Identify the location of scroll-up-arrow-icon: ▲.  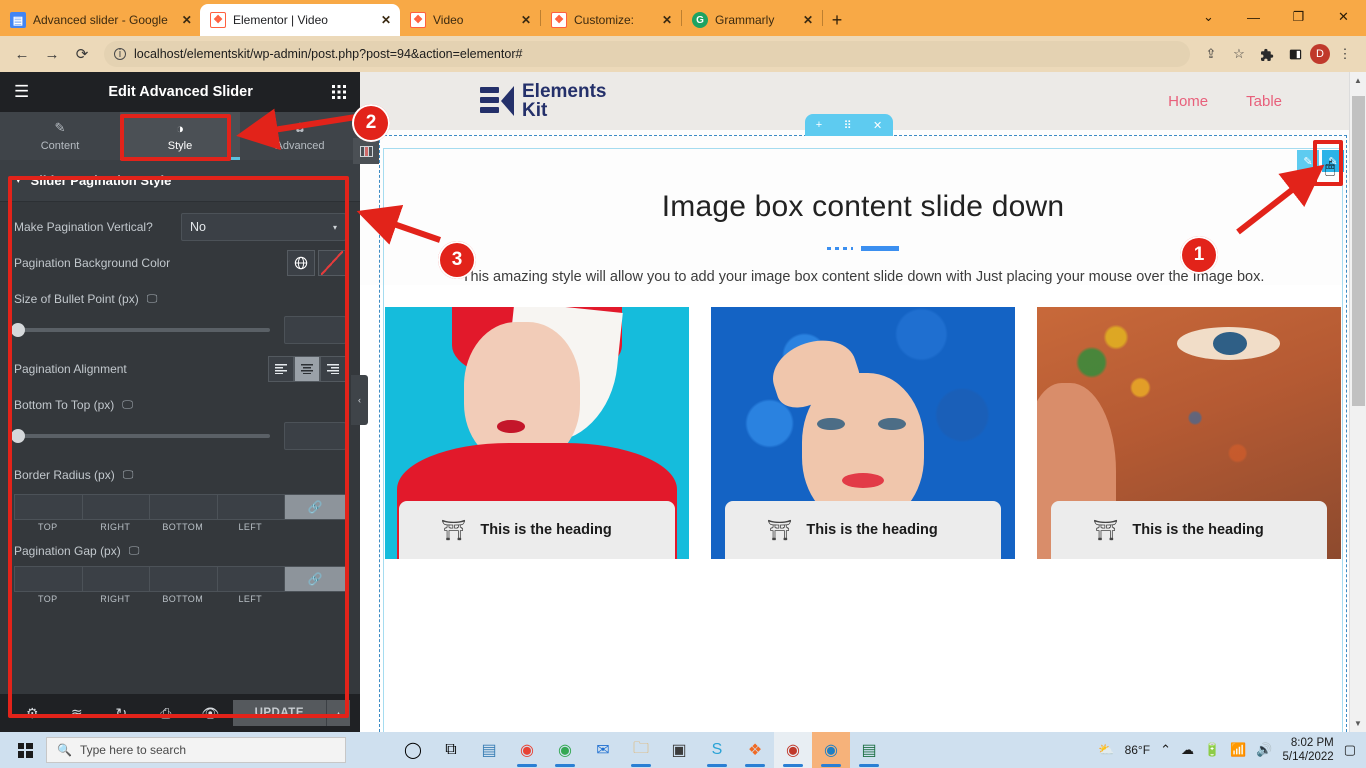
(1358, 80).